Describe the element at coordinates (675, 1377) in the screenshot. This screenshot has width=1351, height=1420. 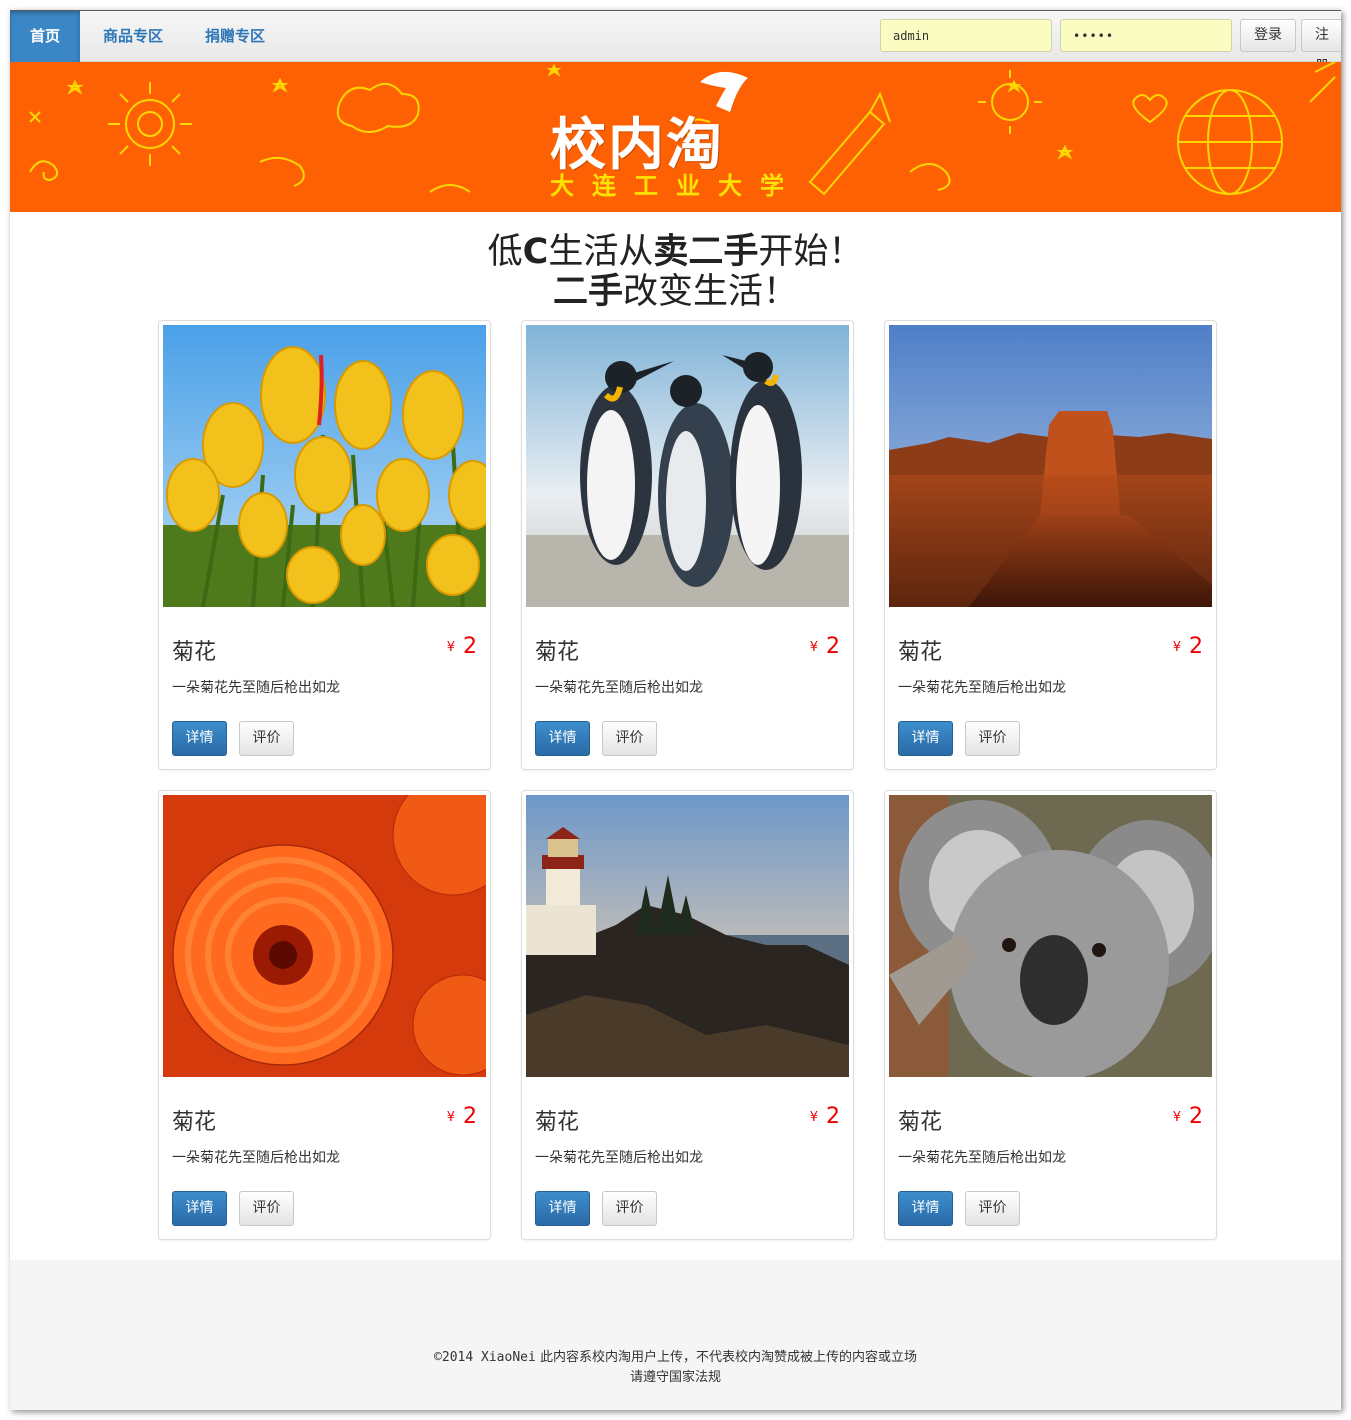
I see `footer-legal: 请遵守国家法规` at that location.